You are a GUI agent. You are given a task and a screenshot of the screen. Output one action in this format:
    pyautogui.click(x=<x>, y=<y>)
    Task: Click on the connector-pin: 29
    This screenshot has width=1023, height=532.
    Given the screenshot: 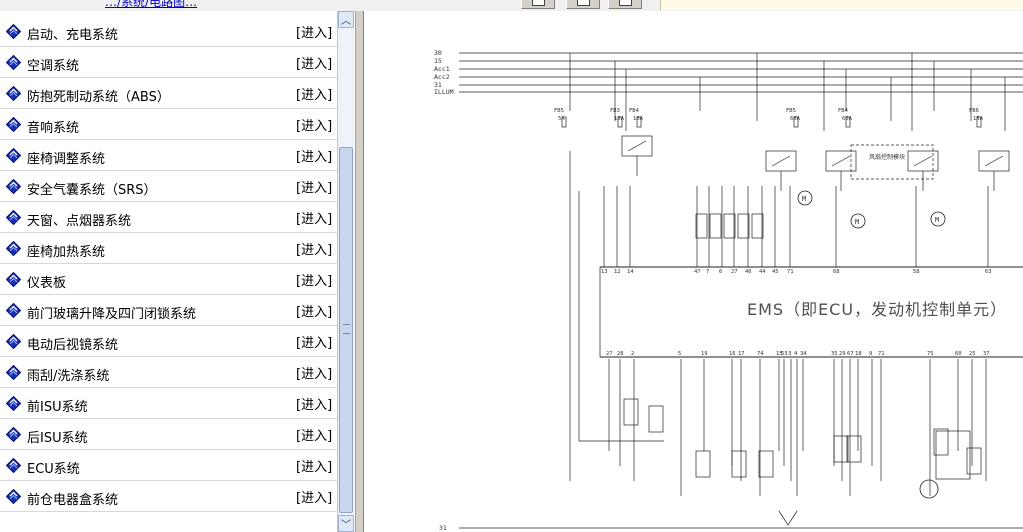 What is the action you would take?
    pyautogui.click(x=842, y=354)
    